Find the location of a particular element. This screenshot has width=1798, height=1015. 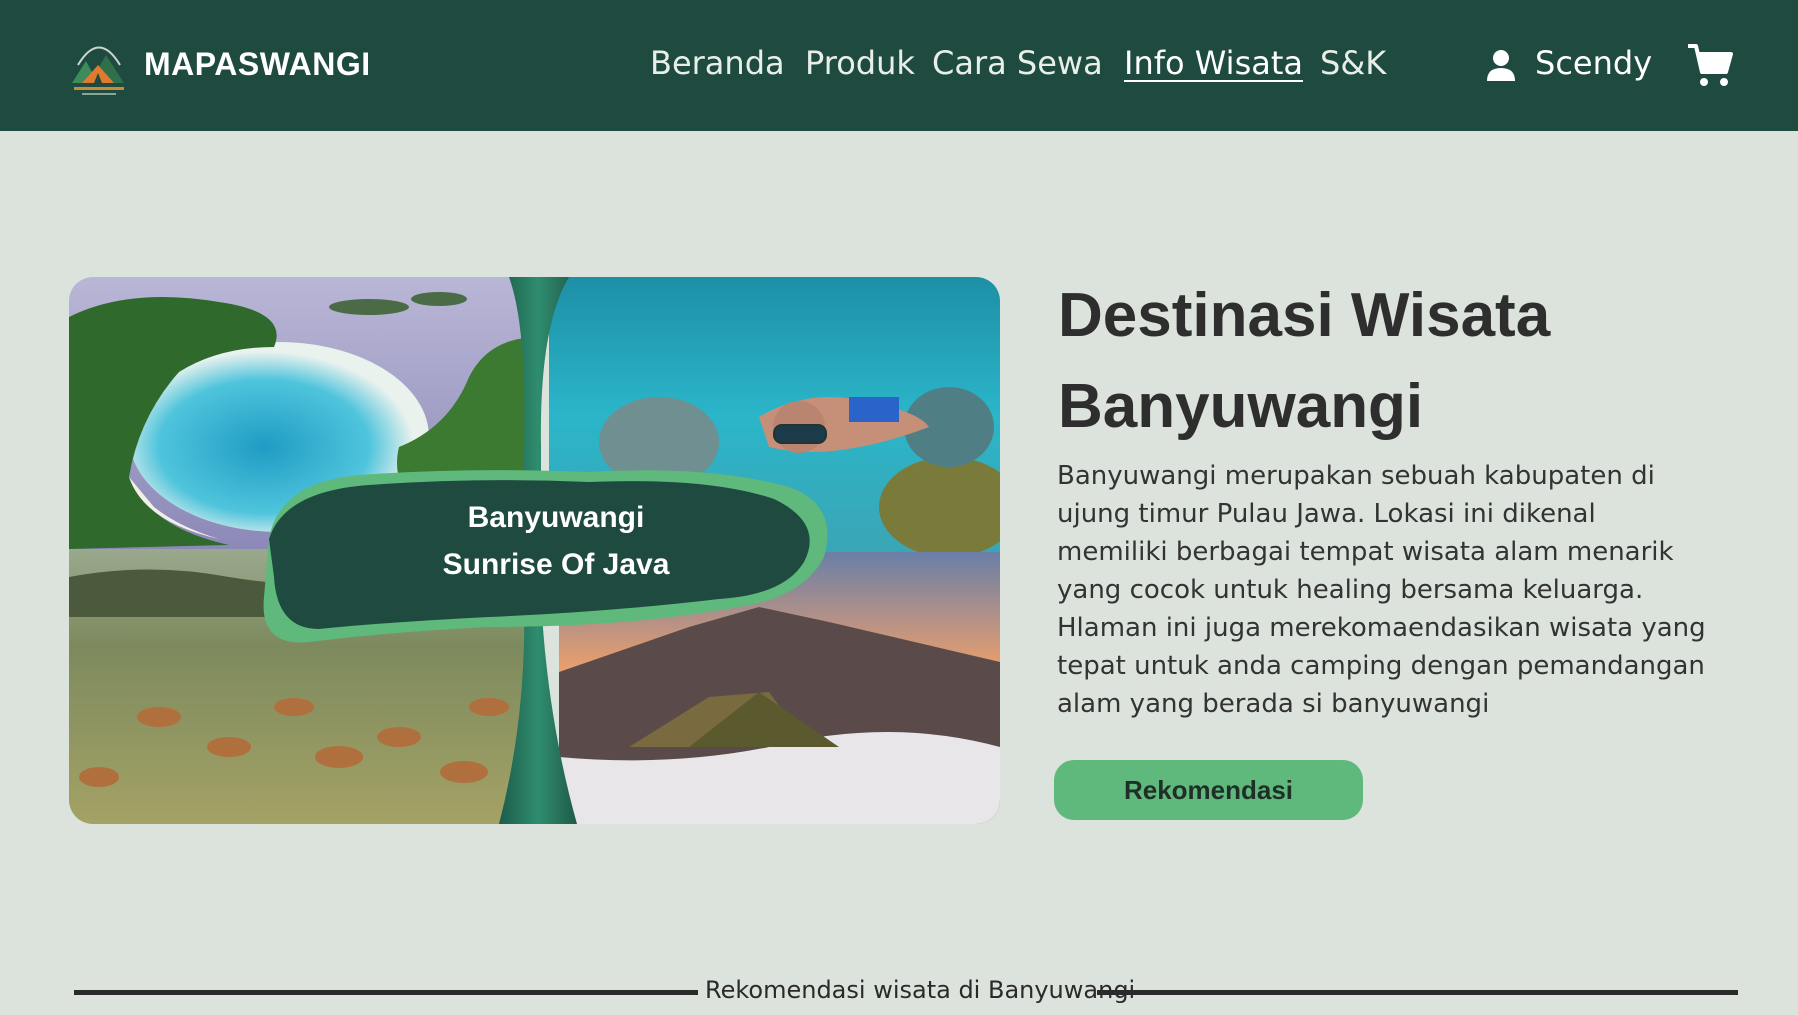

section-divider-left is located at coordinates (386, 992).